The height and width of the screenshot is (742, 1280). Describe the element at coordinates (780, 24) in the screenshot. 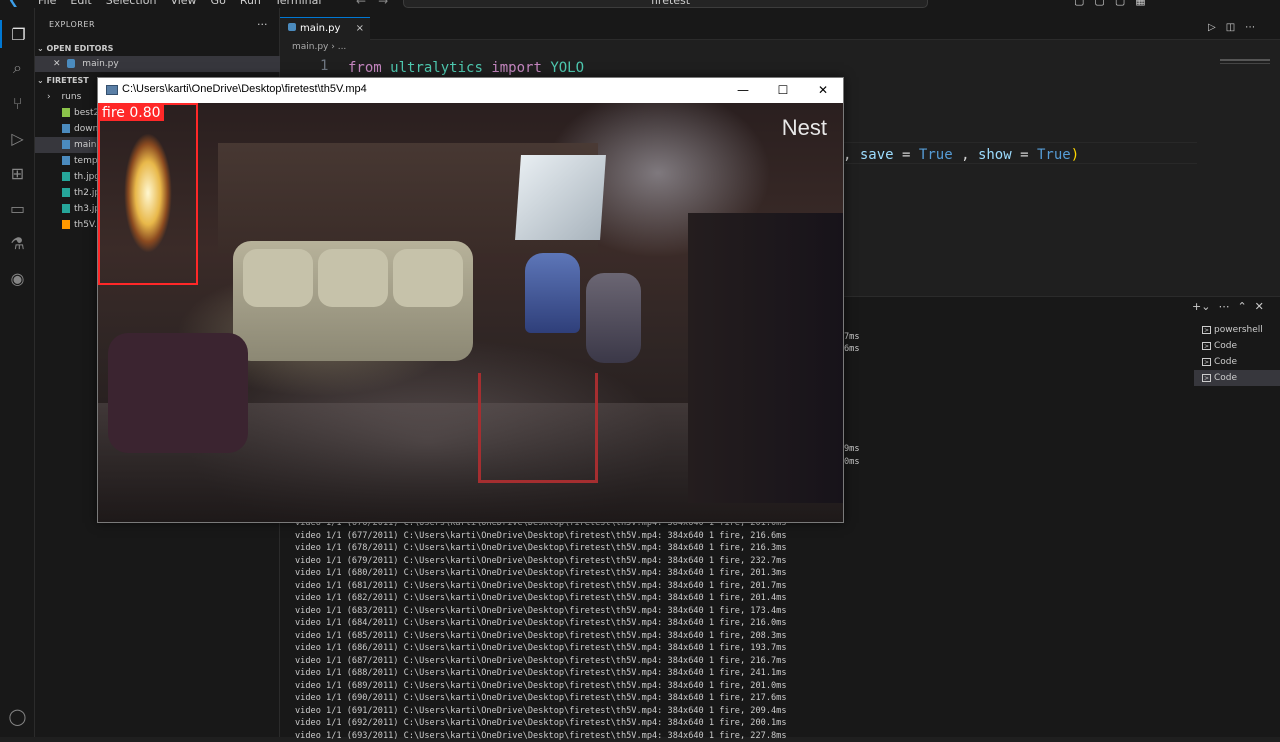

I see `editor-tabs: main.py ×` at that location.